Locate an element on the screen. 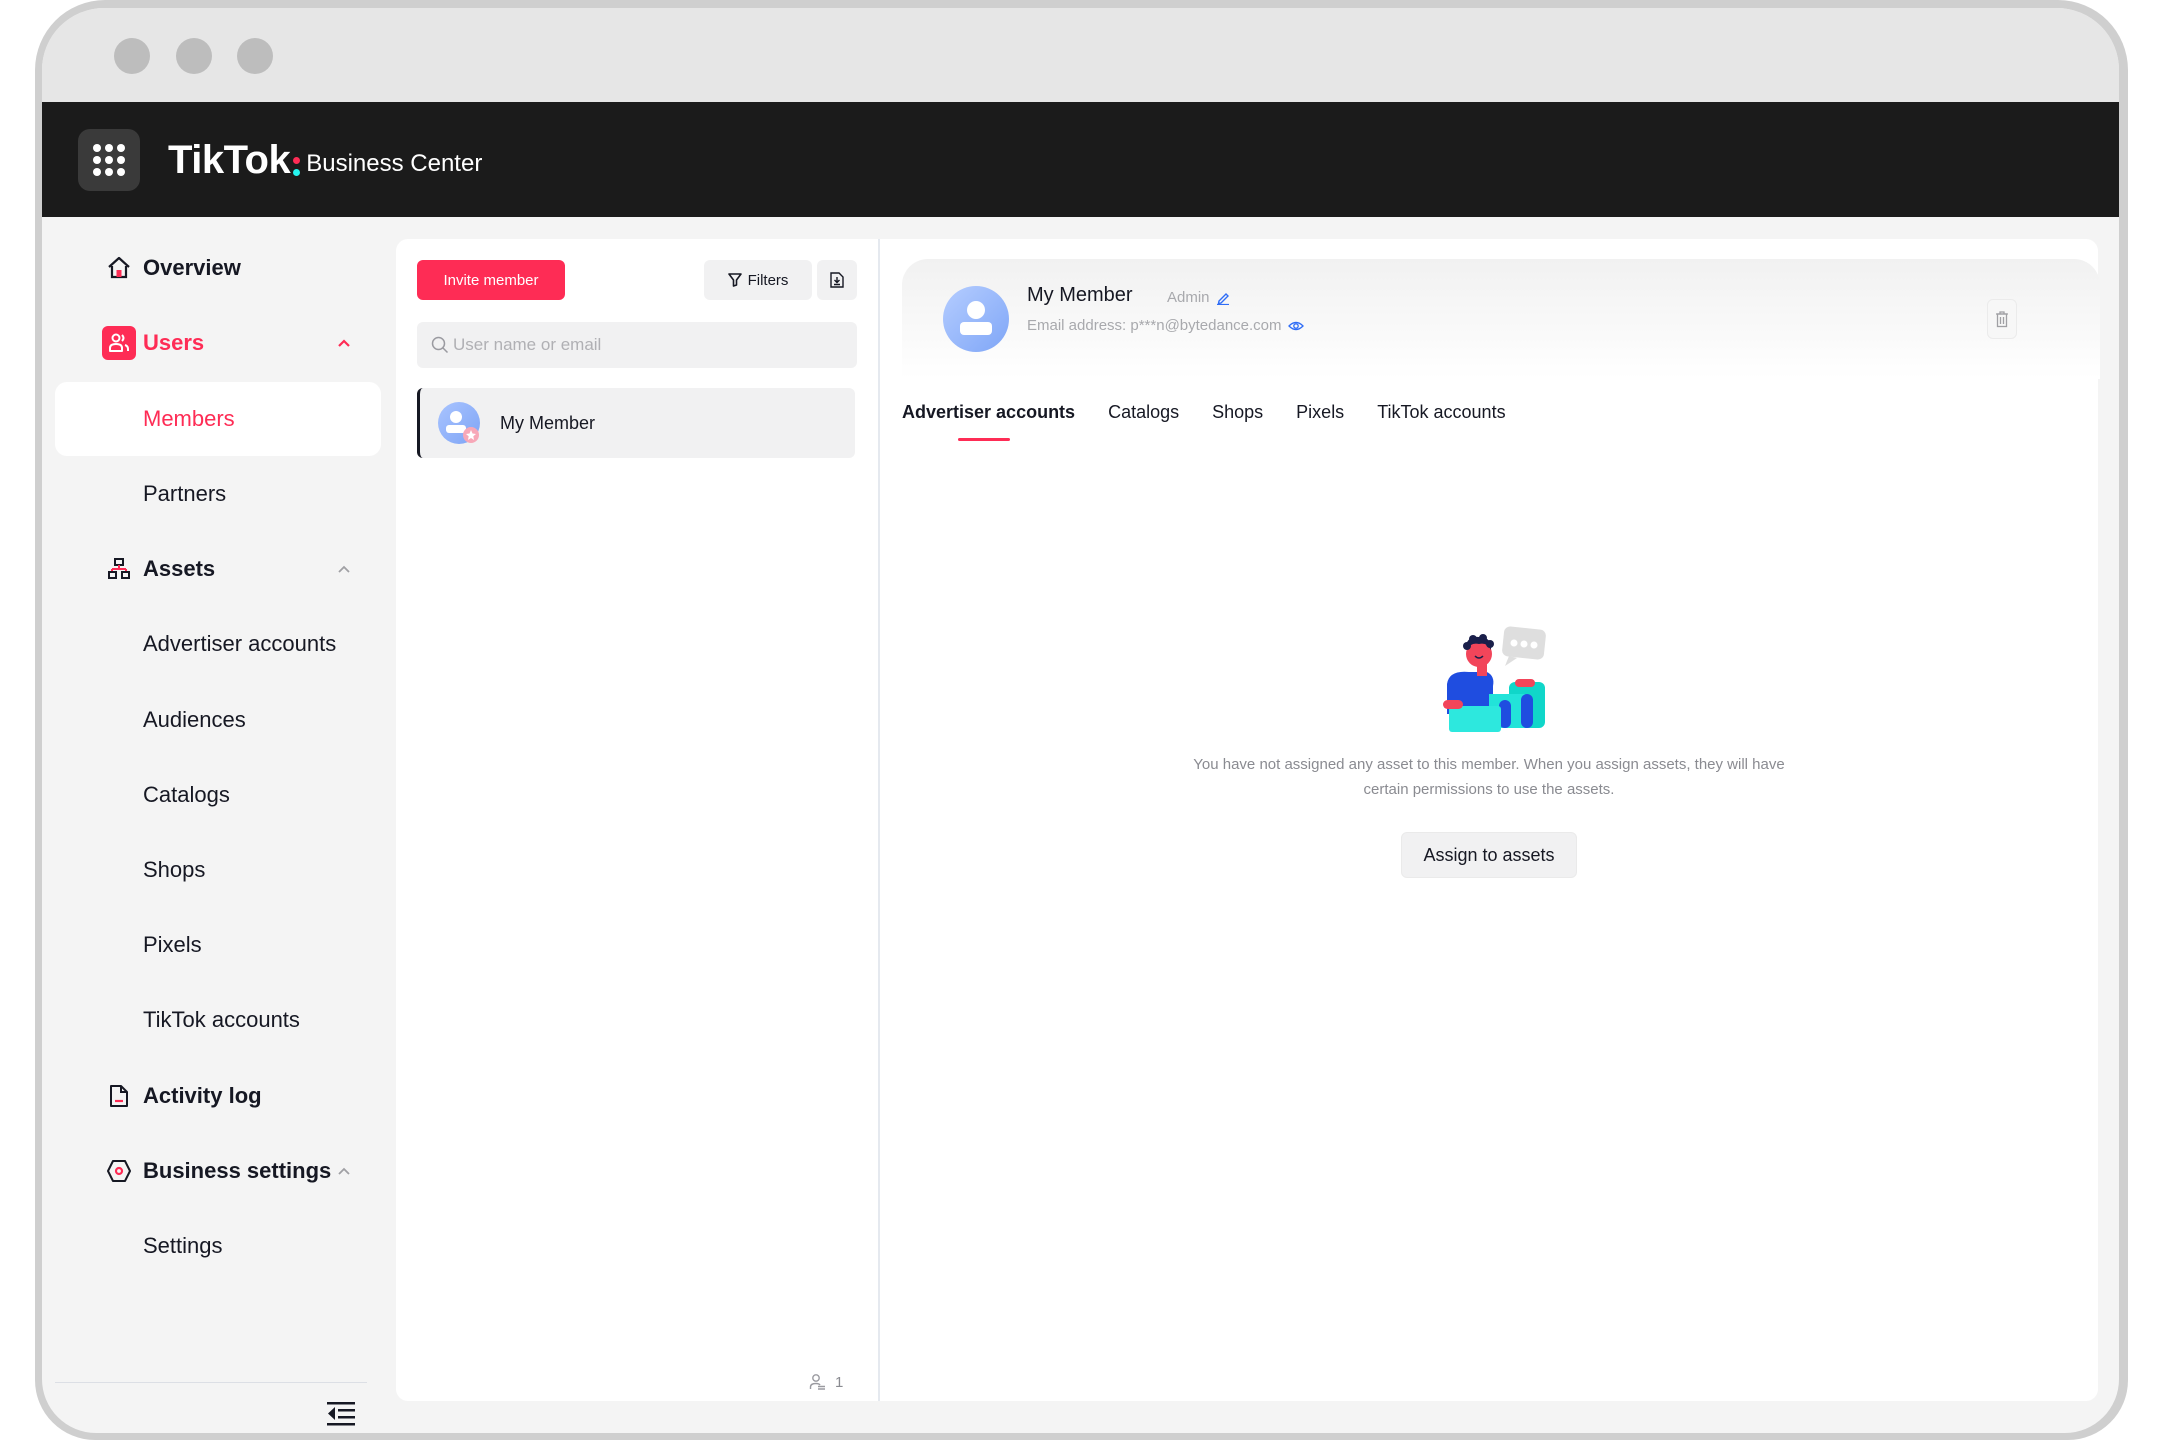 The height and width of the screenshot is (1440, 2160). member-name: My Member is located at coordinates (548, 422).